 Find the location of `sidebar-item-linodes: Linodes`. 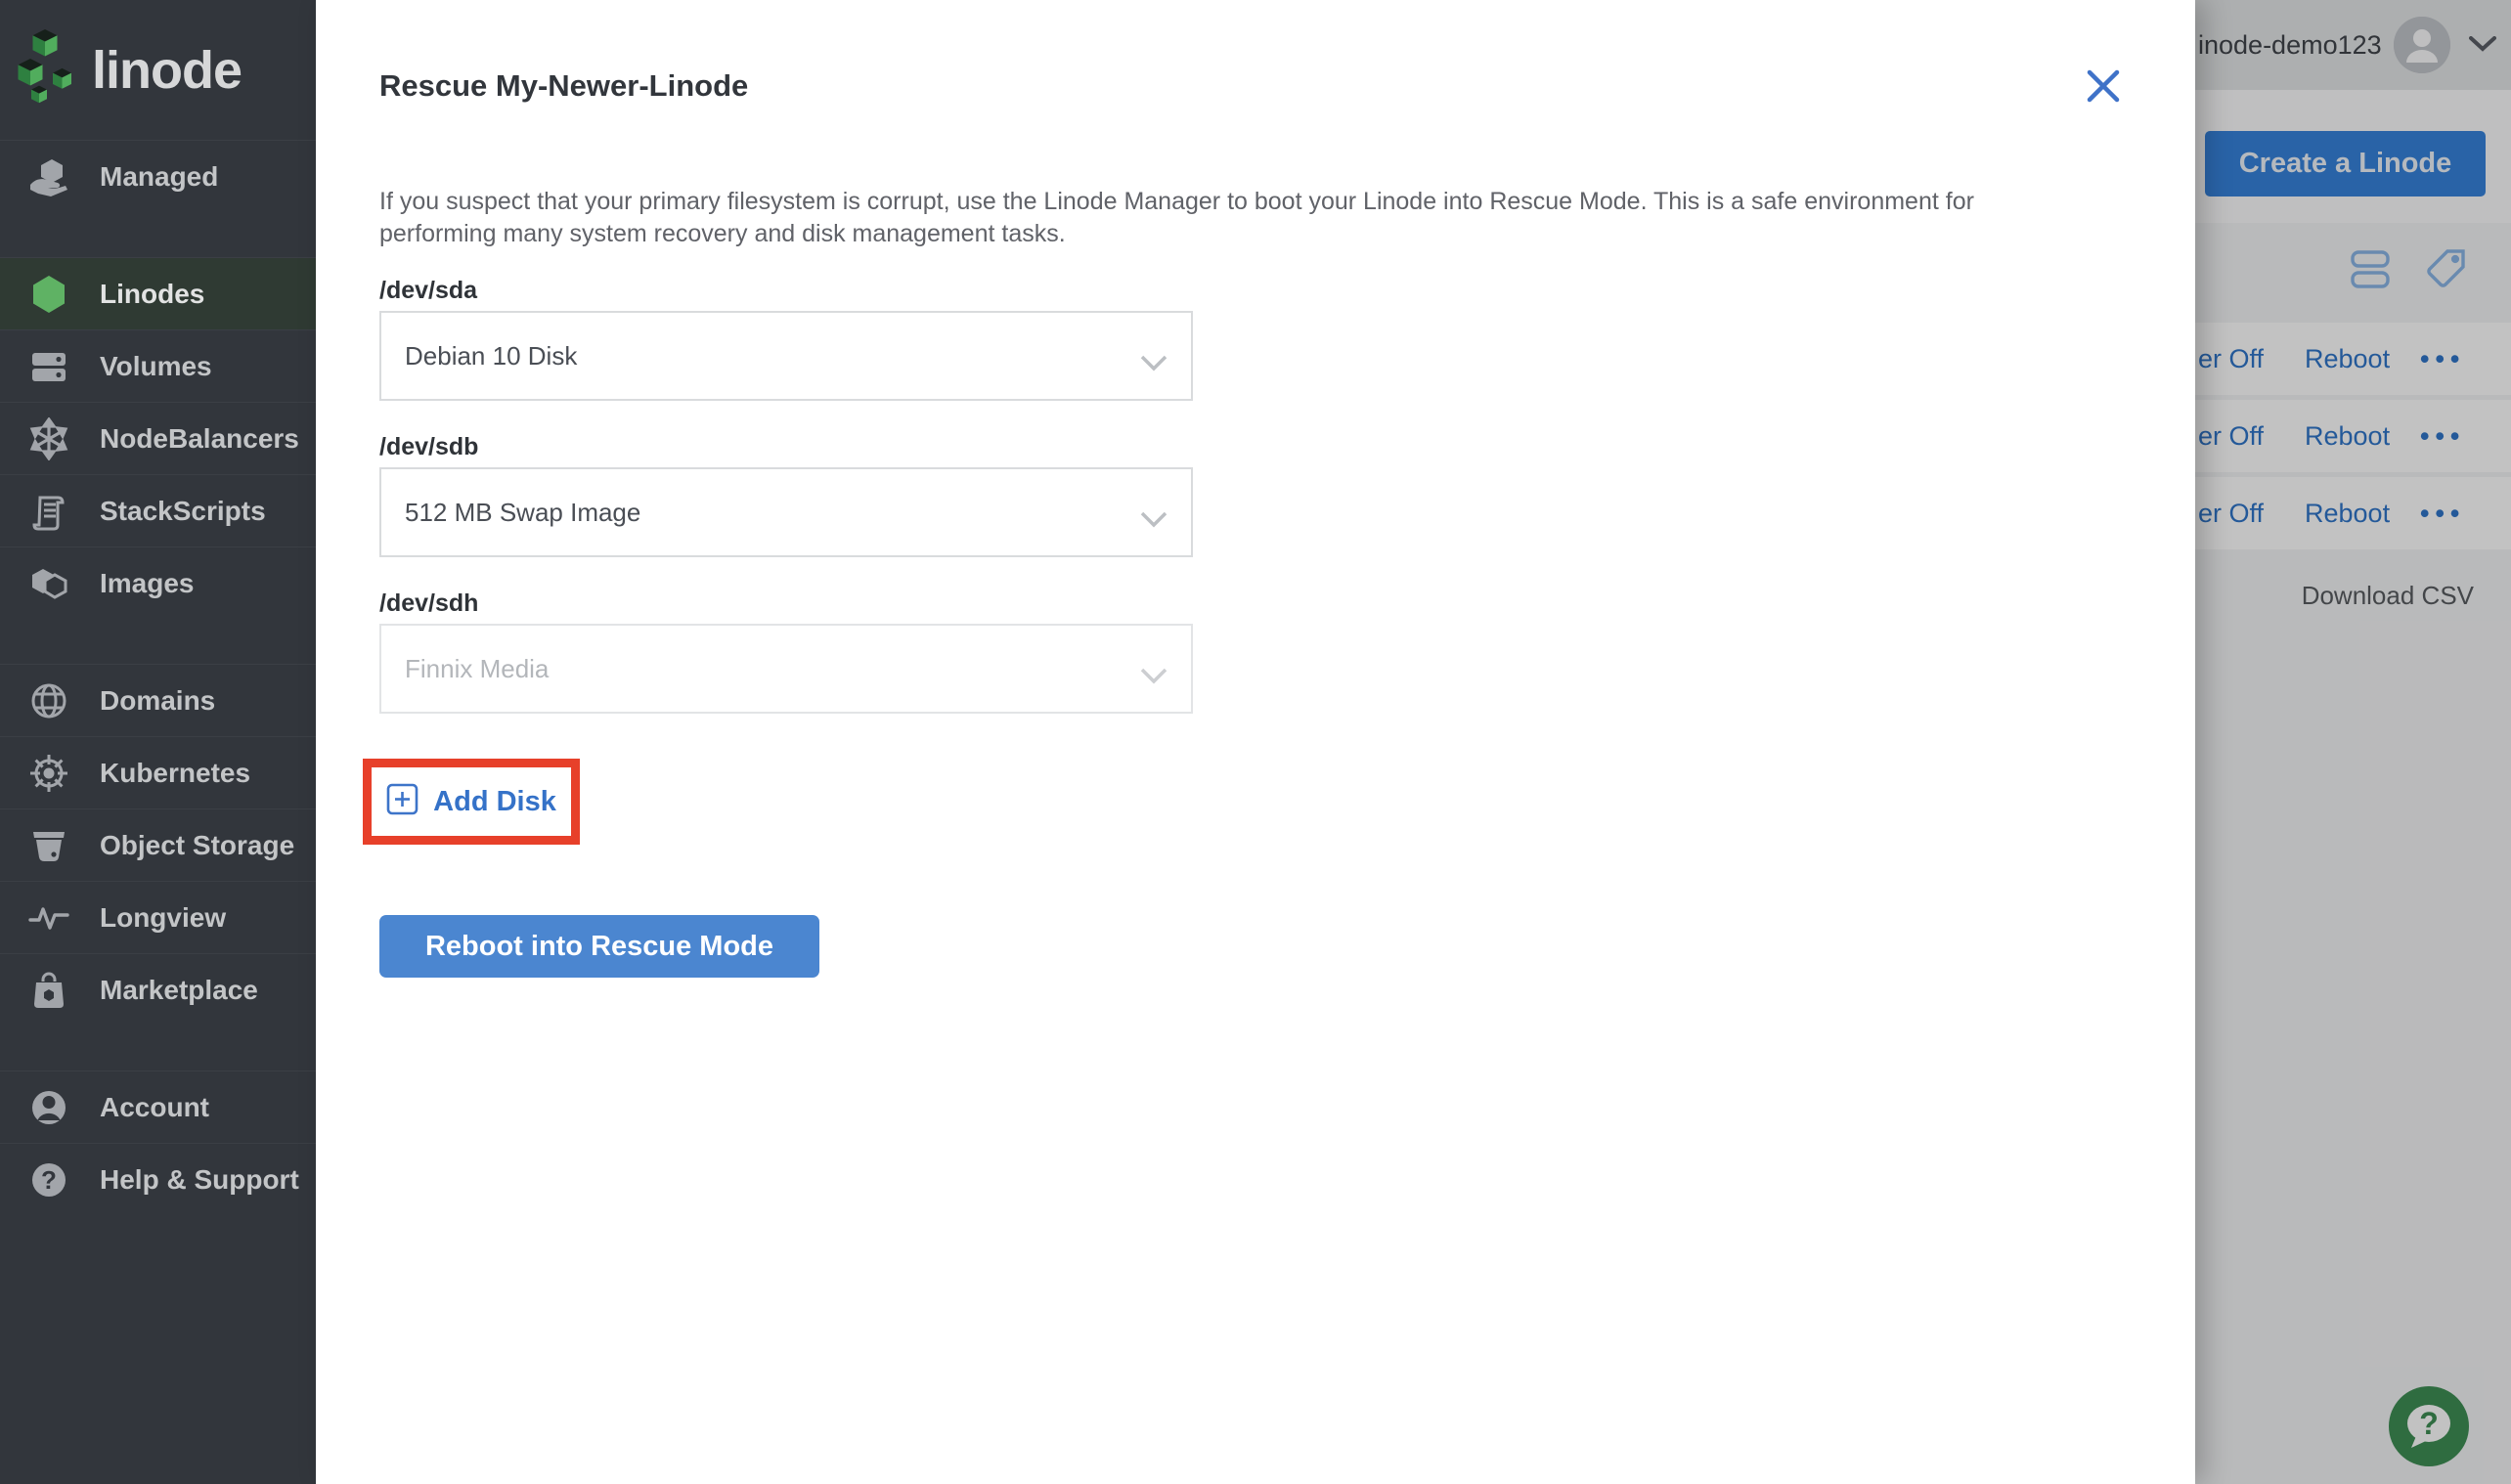

sidebar-item-linodes: Linodes is located at coordinates (176, 293).